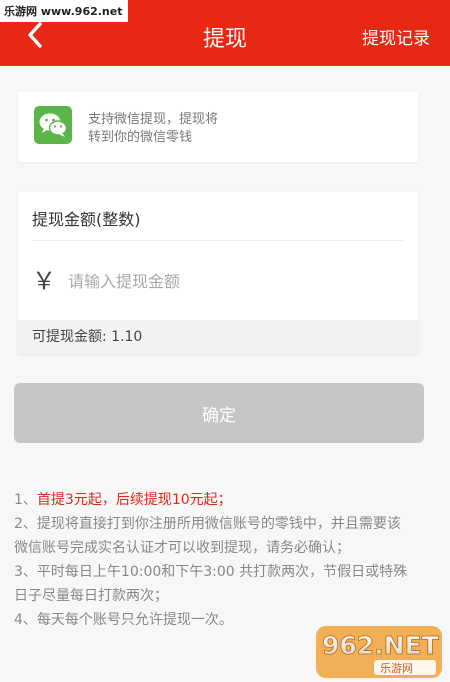  What do you see at coordinates (134, 620) in the screenshot?
I see `note-text: 每天每个账号只允许提现一次。` at bounding box center [134, 620].